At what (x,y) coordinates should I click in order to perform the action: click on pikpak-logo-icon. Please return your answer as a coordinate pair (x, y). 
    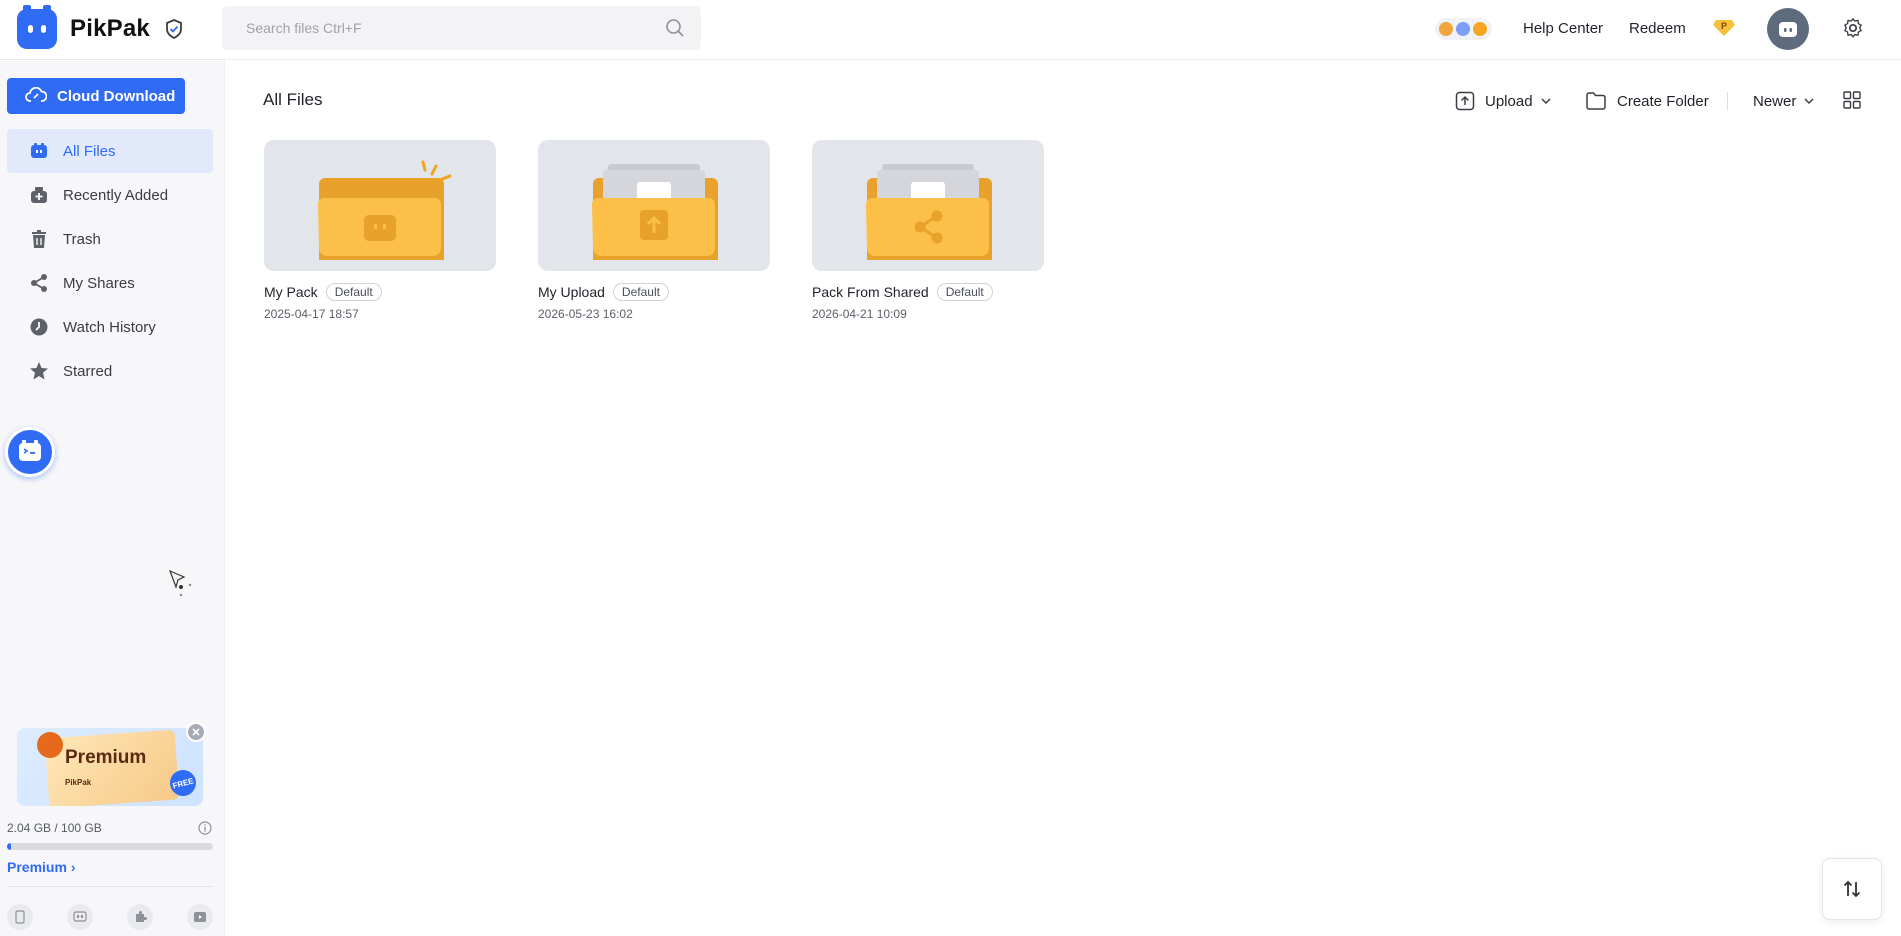
    Looking at the image, I should click on (37, 27).